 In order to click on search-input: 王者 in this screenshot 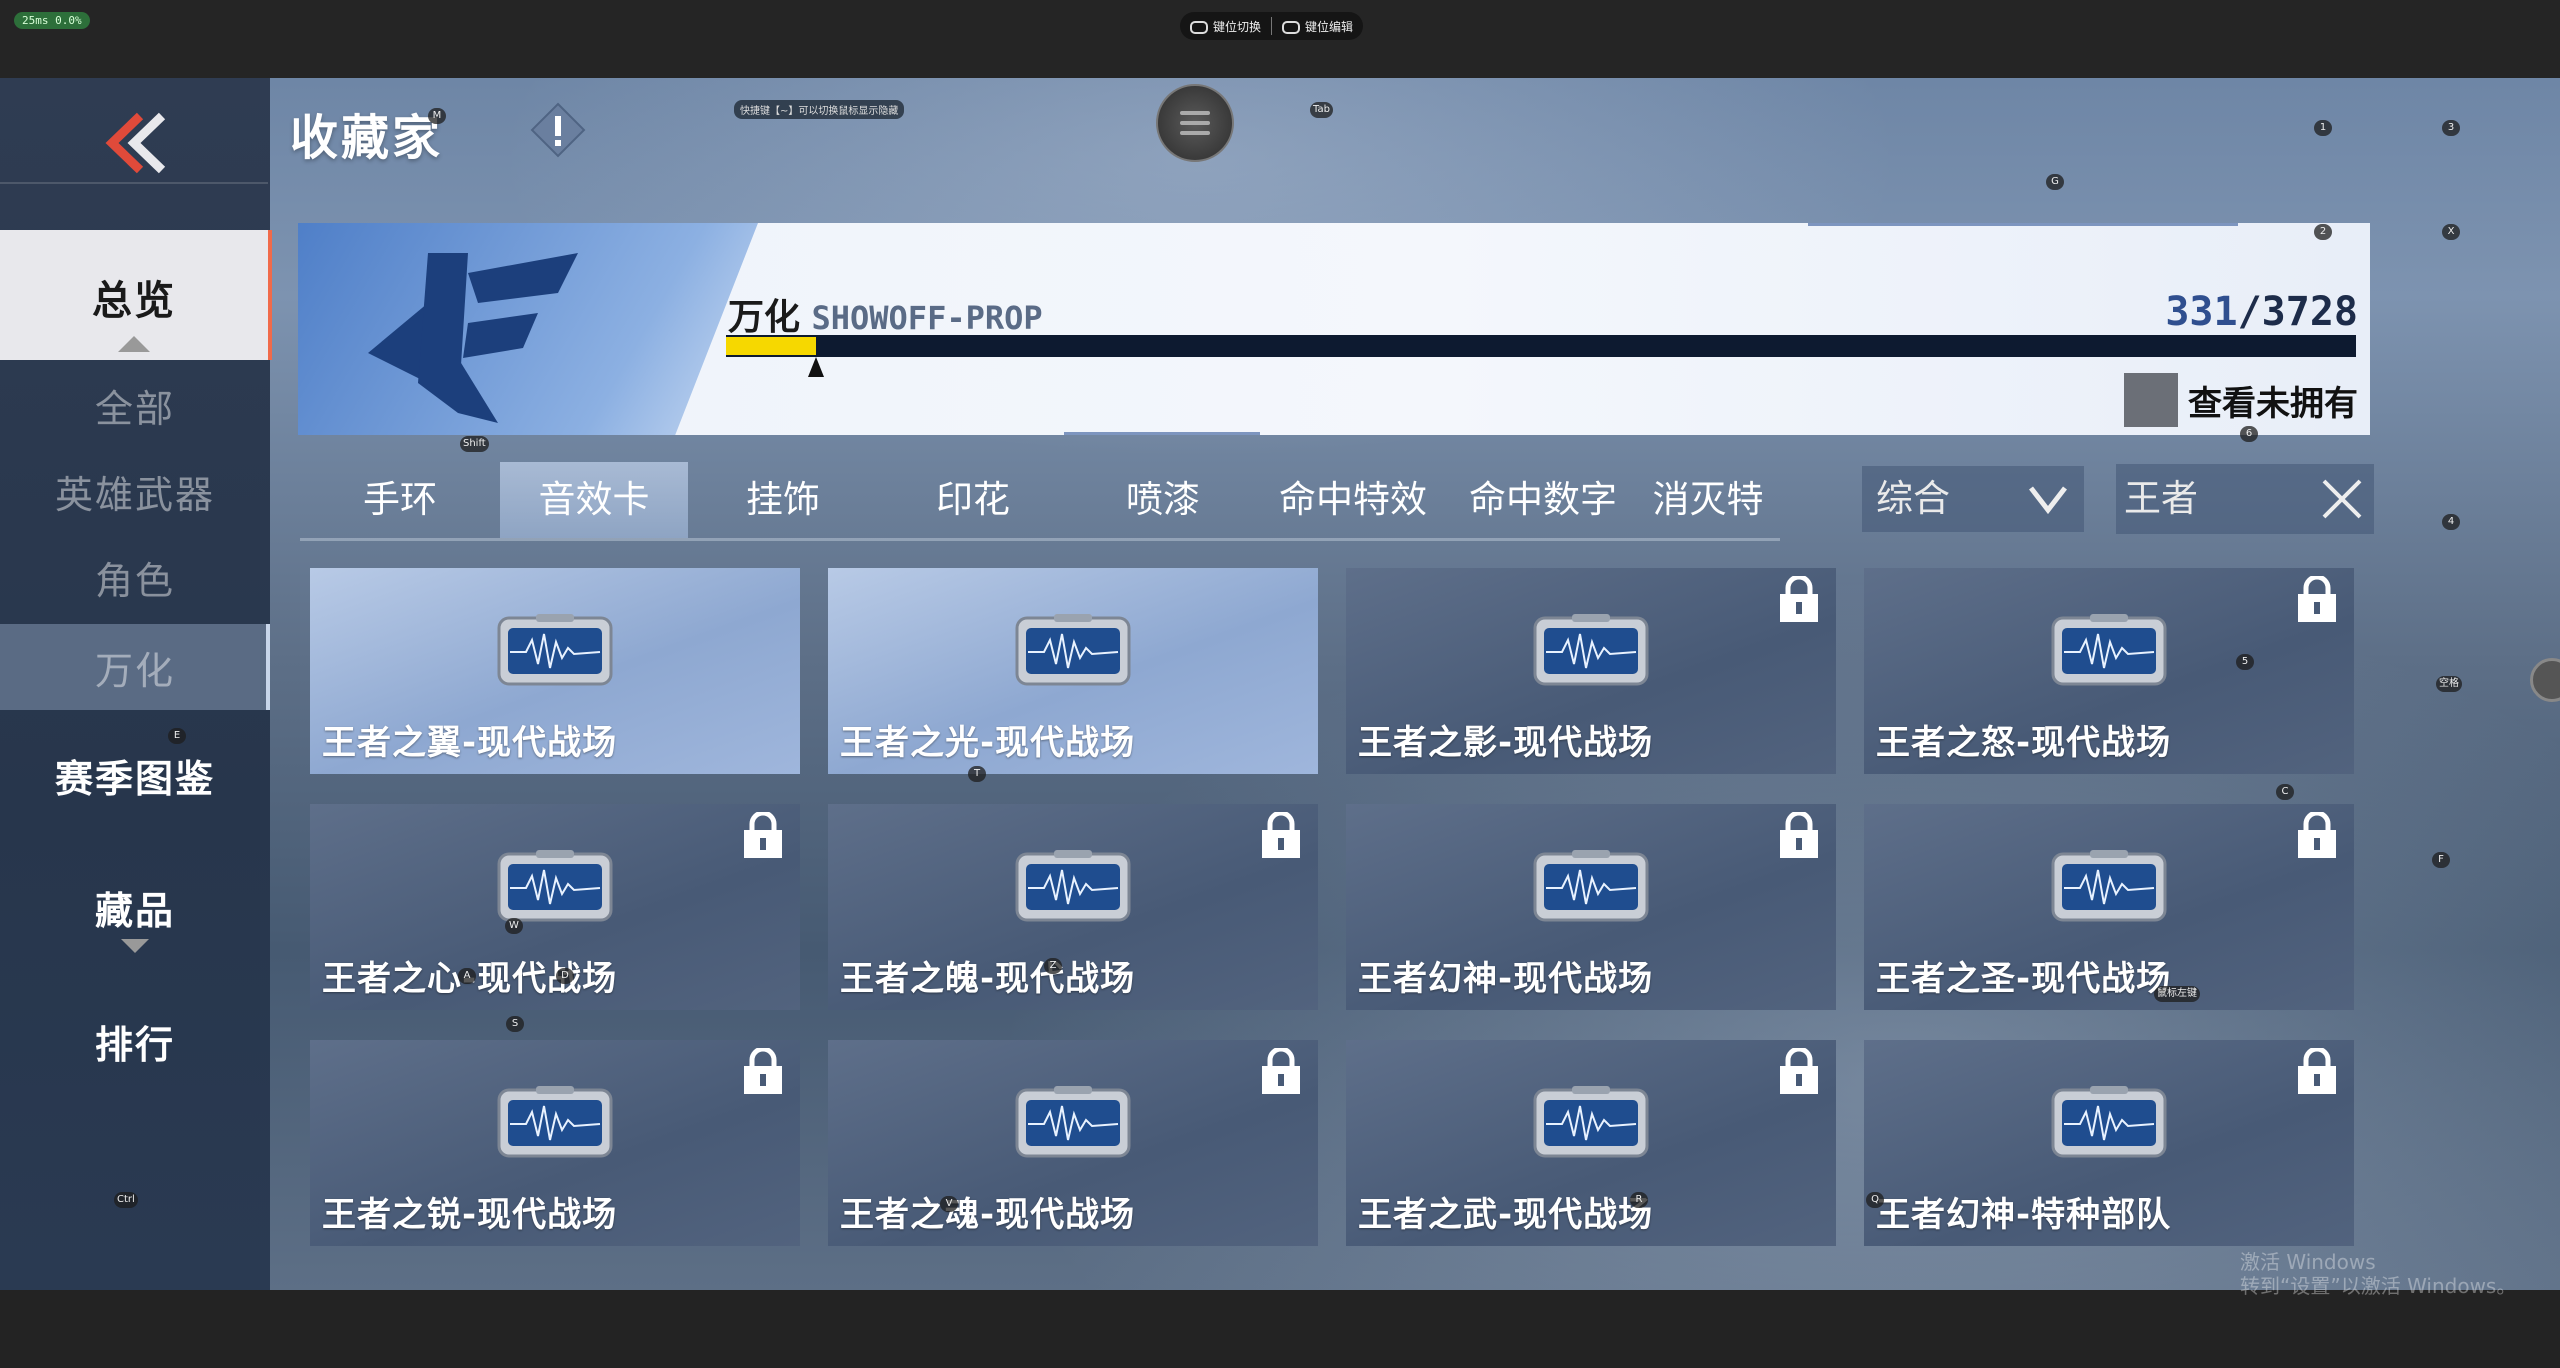, I will do `click(2245, 499)`.